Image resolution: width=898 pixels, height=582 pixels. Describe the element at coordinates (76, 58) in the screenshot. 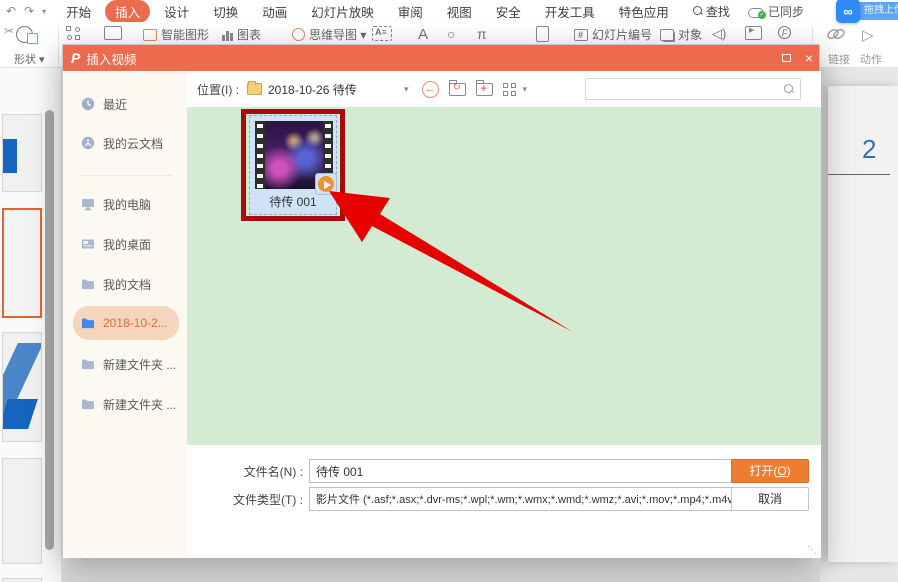

I see `wps-logo-icon: P` at that location.